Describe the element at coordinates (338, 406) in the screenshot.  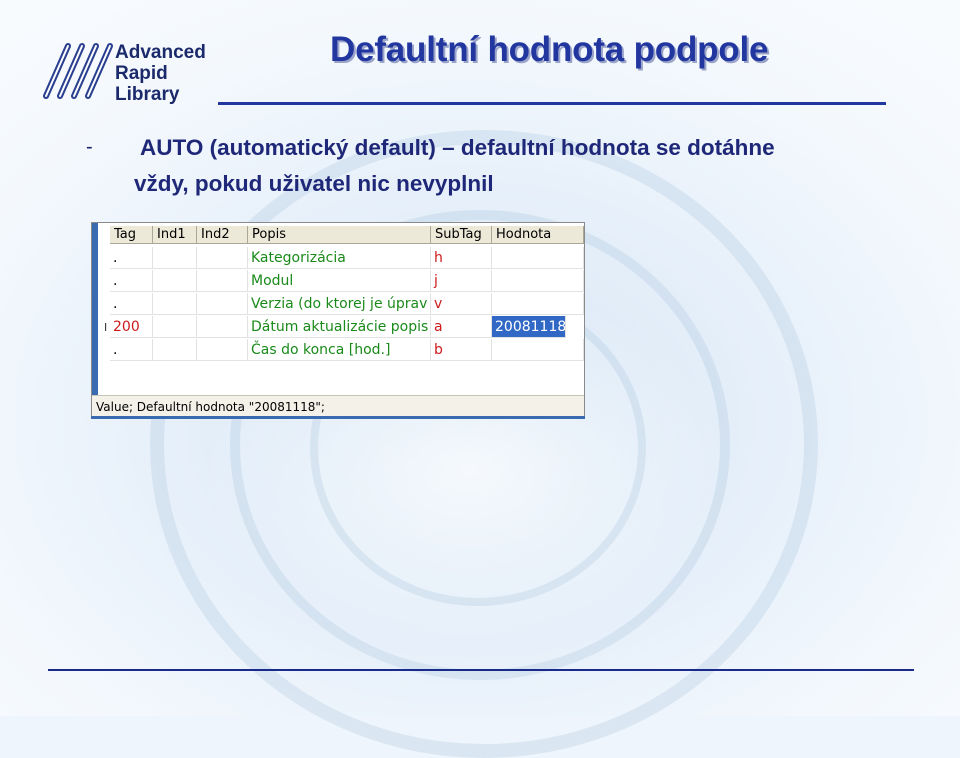
I see `status-bar: Value; Defaultní hodnota "20081118";` at that location.